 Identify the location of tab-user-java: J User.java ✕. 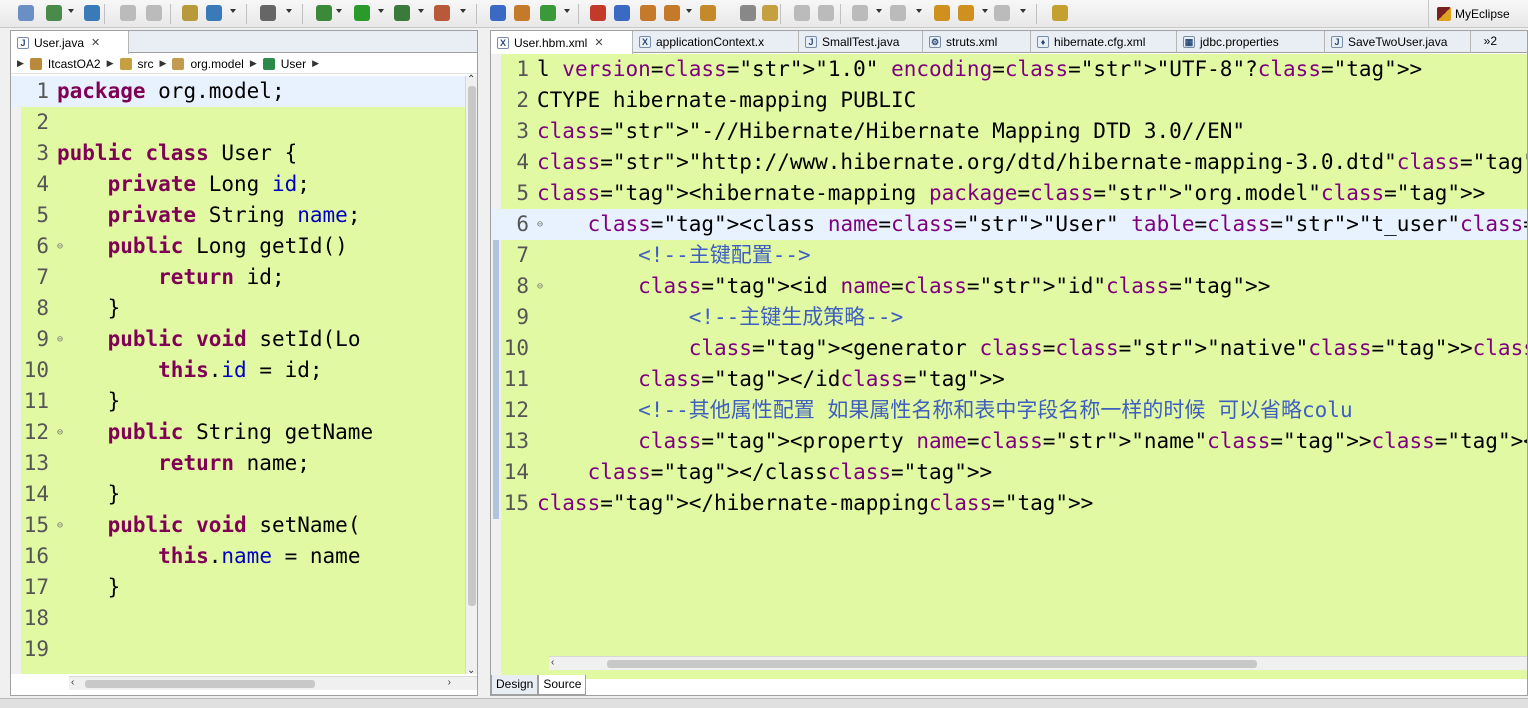
(70, 42).